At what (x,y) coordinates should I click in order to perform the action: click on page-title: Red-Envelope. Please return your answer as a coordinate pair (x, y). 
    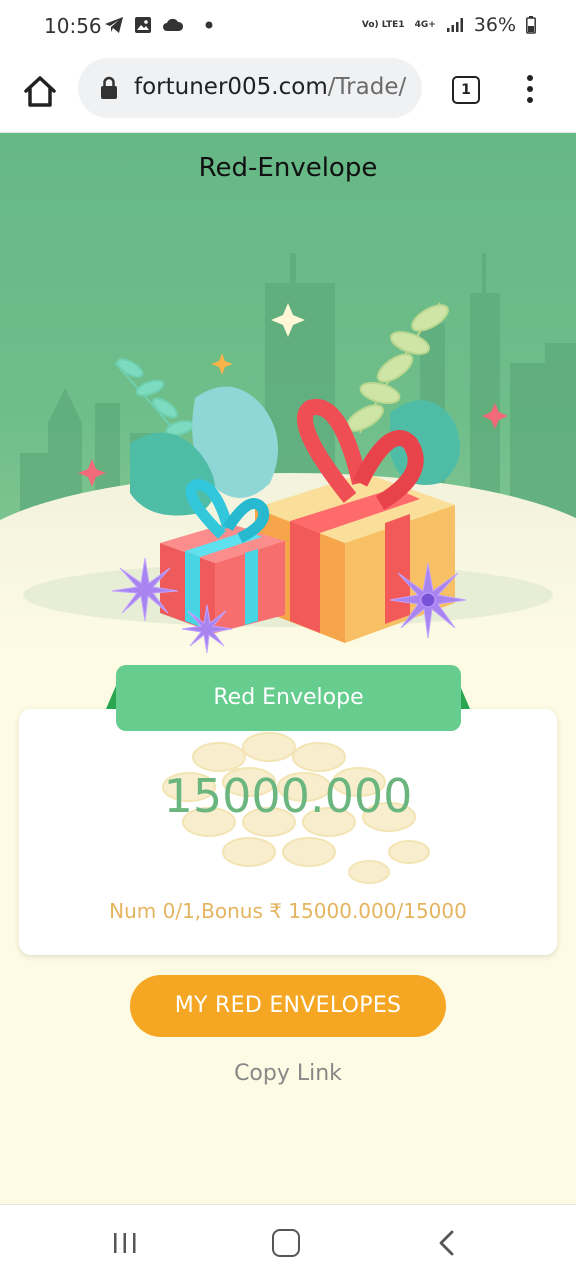
    Looking at the image, I should click on (288, 168).